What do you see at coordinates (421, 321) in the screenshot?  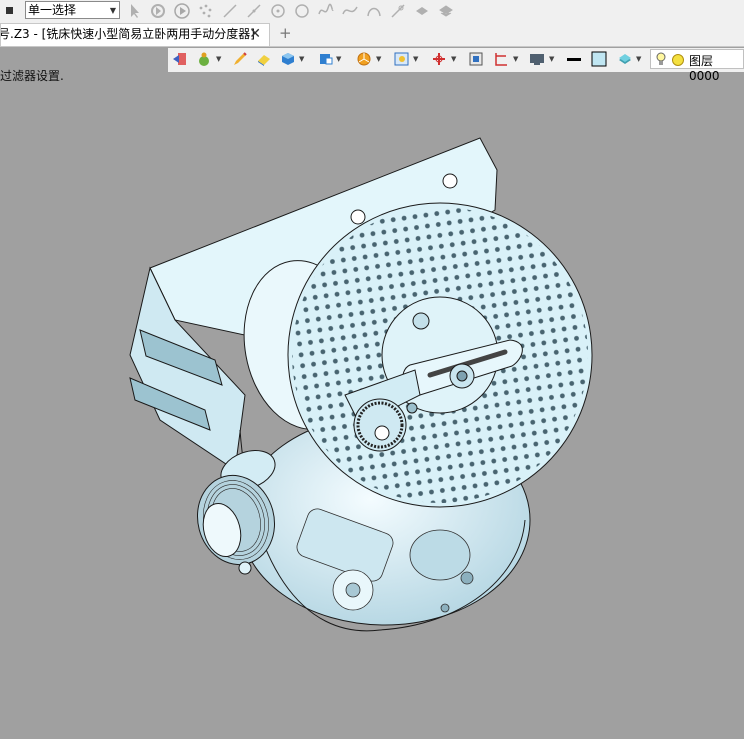 I see `plate-center-boss` at bounding box center [421, 321].